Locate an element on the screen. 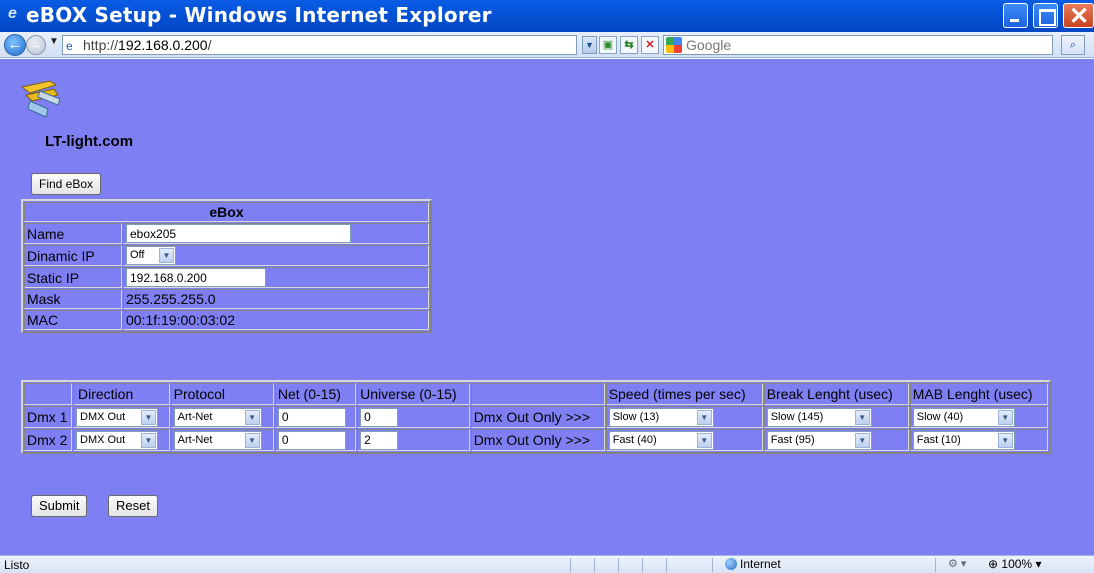 This screenshot has height=573, width=1094. dmx1-speed-select: Slow (13) ▼ is located at coordinates (661, 417).